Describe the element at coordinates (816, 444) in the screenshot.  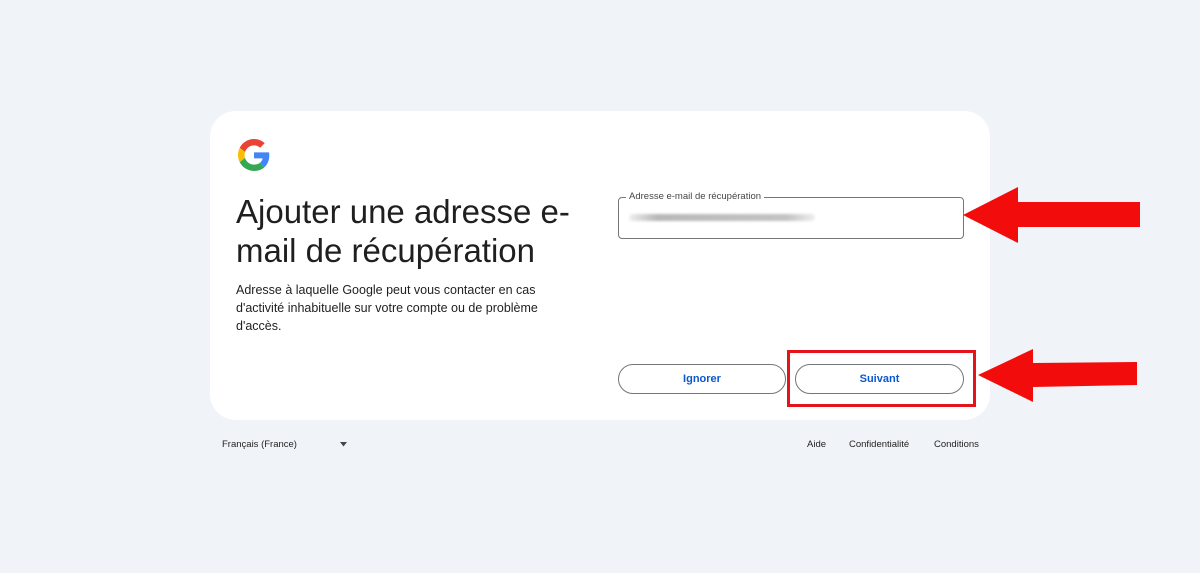
I see `help-link: Aide` at that location.